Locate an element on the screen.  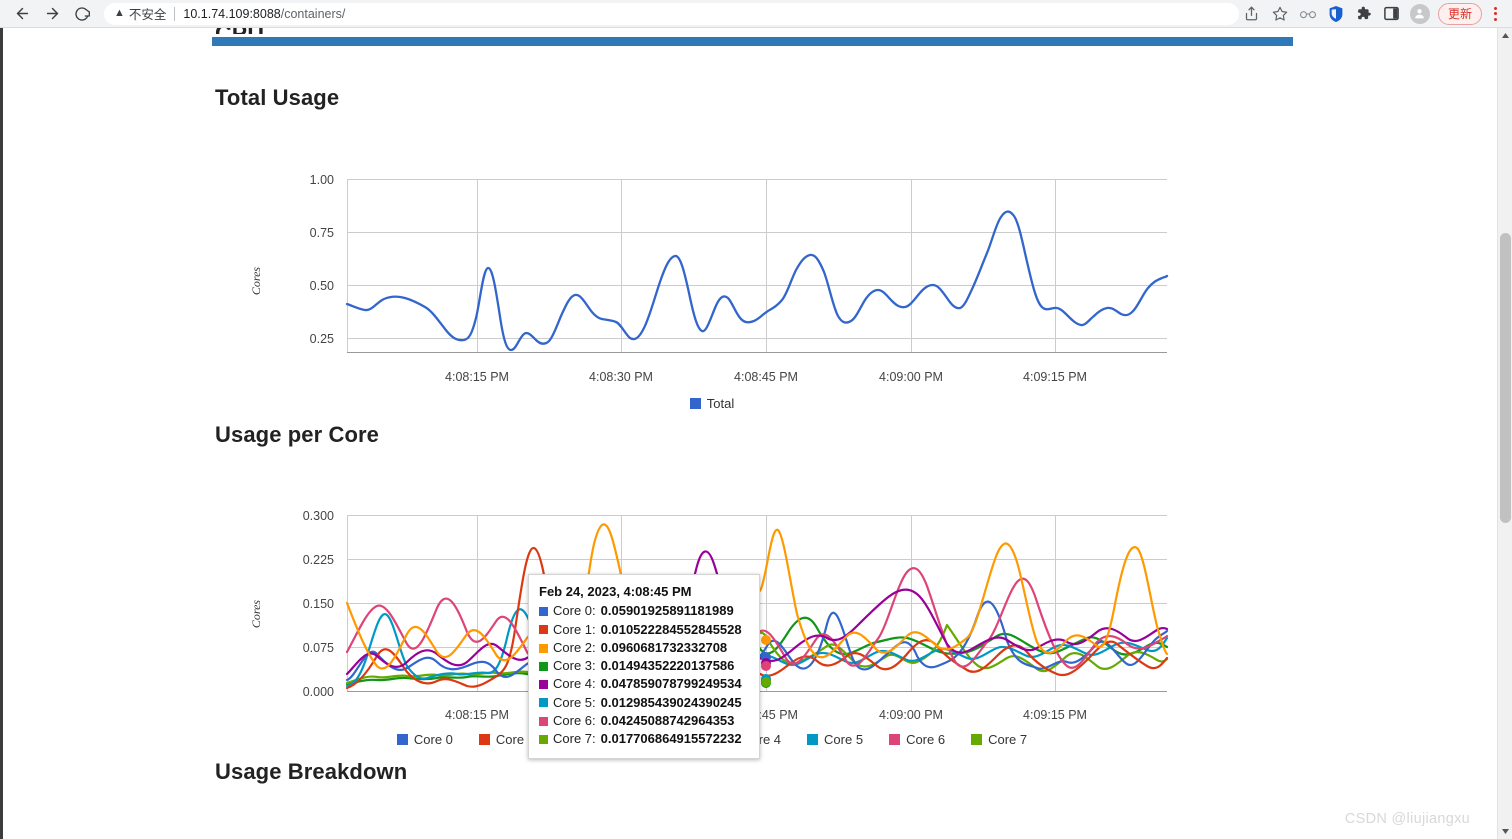
tooltip-row: Core 6: 0.04245088742964353 is located at coordinates (644, 721).